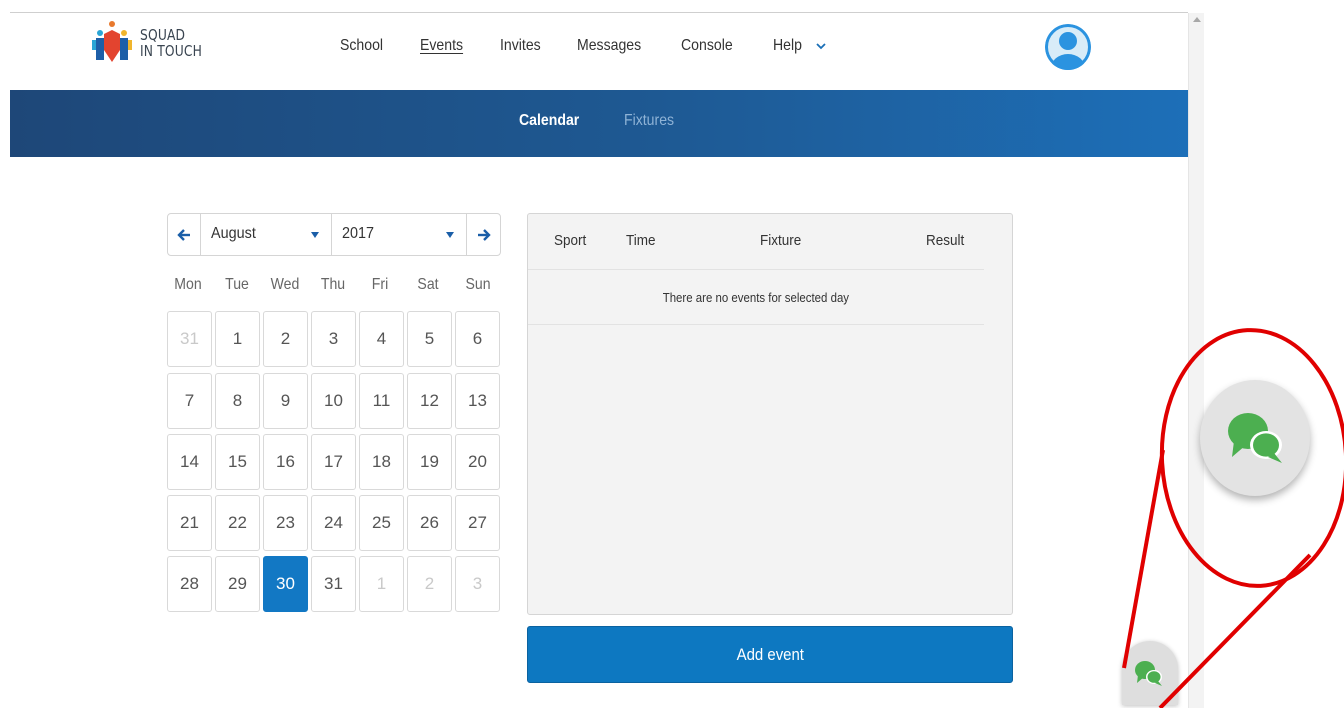  Describe the element at coordinates (237, 523) in the screenshot. I see `calendar-day: 22` at that location.